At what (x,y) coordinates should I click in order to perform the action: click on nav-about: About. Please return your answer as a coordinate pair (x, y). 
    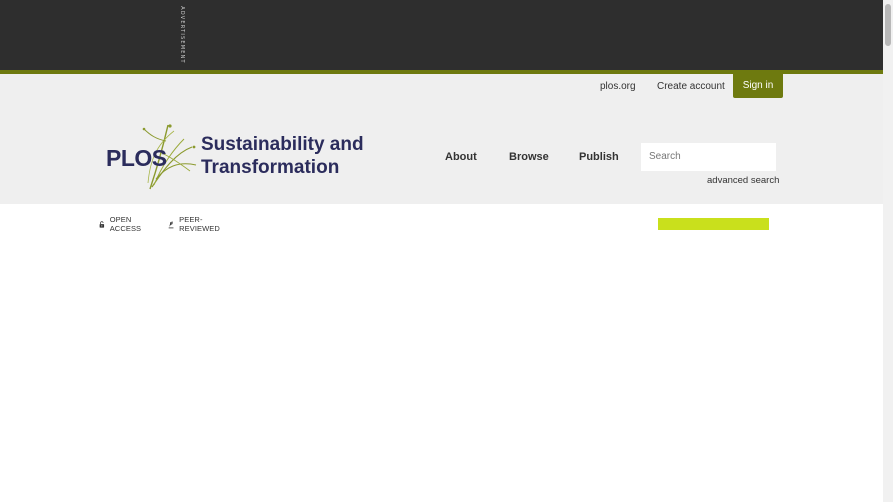
    Looking at the image, I should click on (461, 157).